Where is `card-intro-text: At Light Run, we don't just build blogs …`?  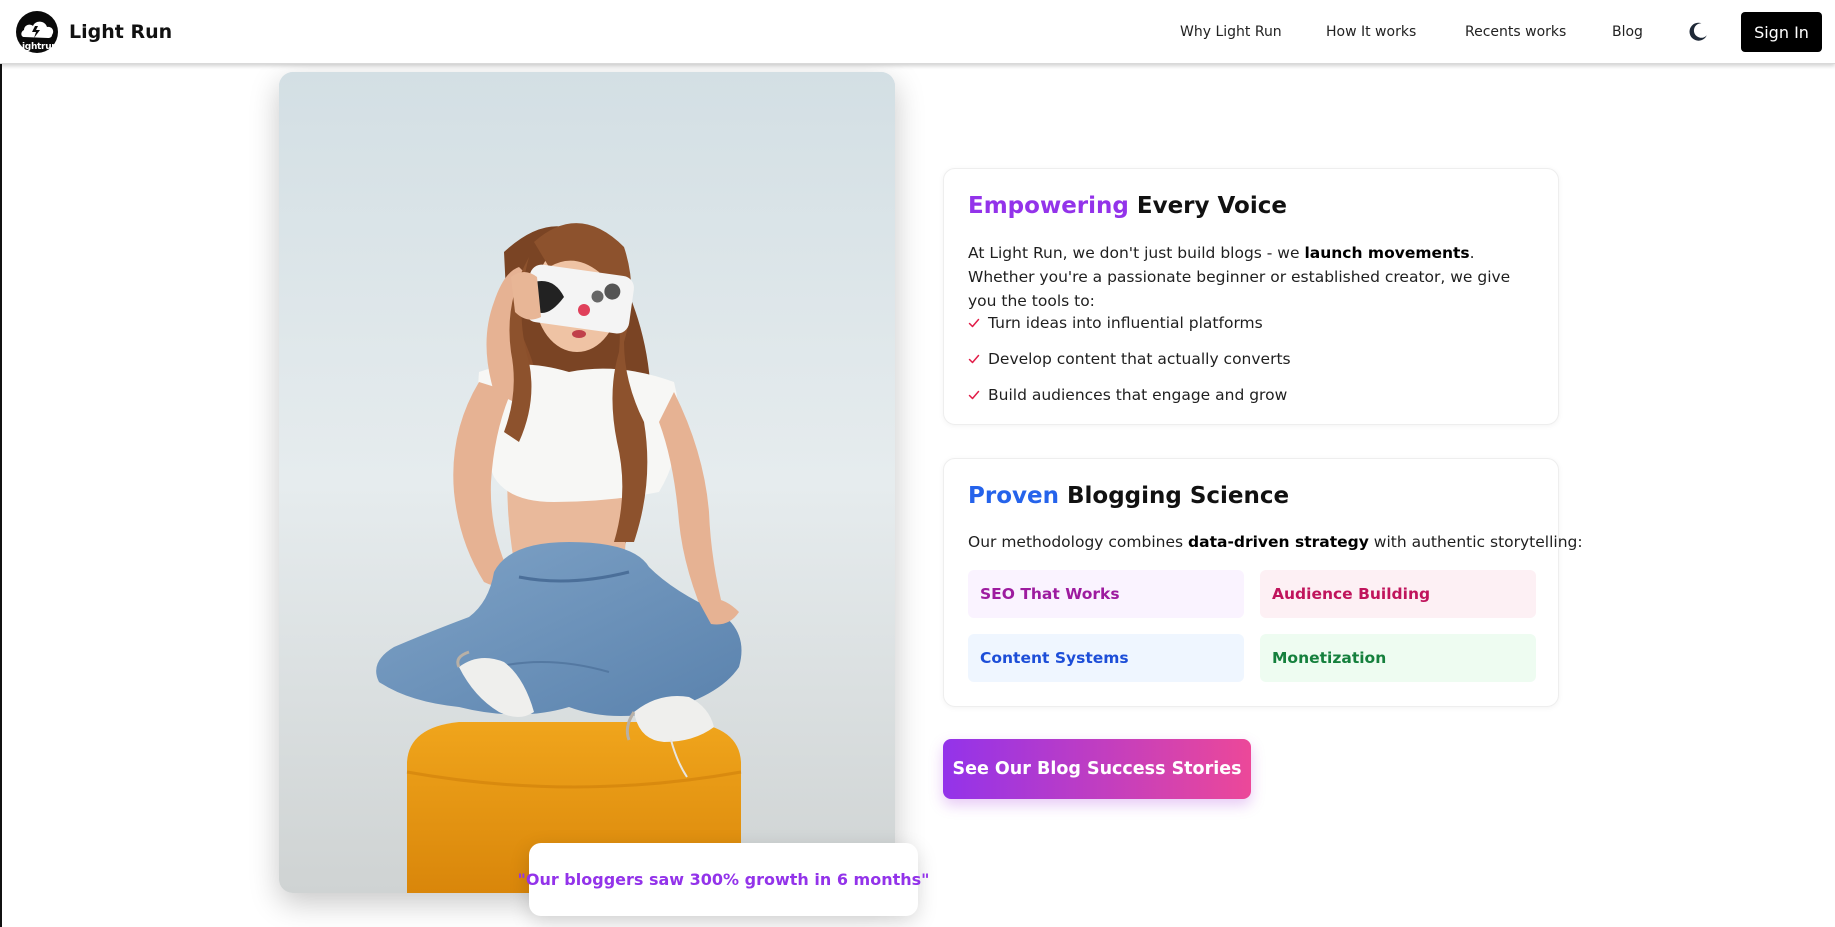 card-intro-text: At Light Run, we don't just build blogs … is located at coordinates (1253, 277).